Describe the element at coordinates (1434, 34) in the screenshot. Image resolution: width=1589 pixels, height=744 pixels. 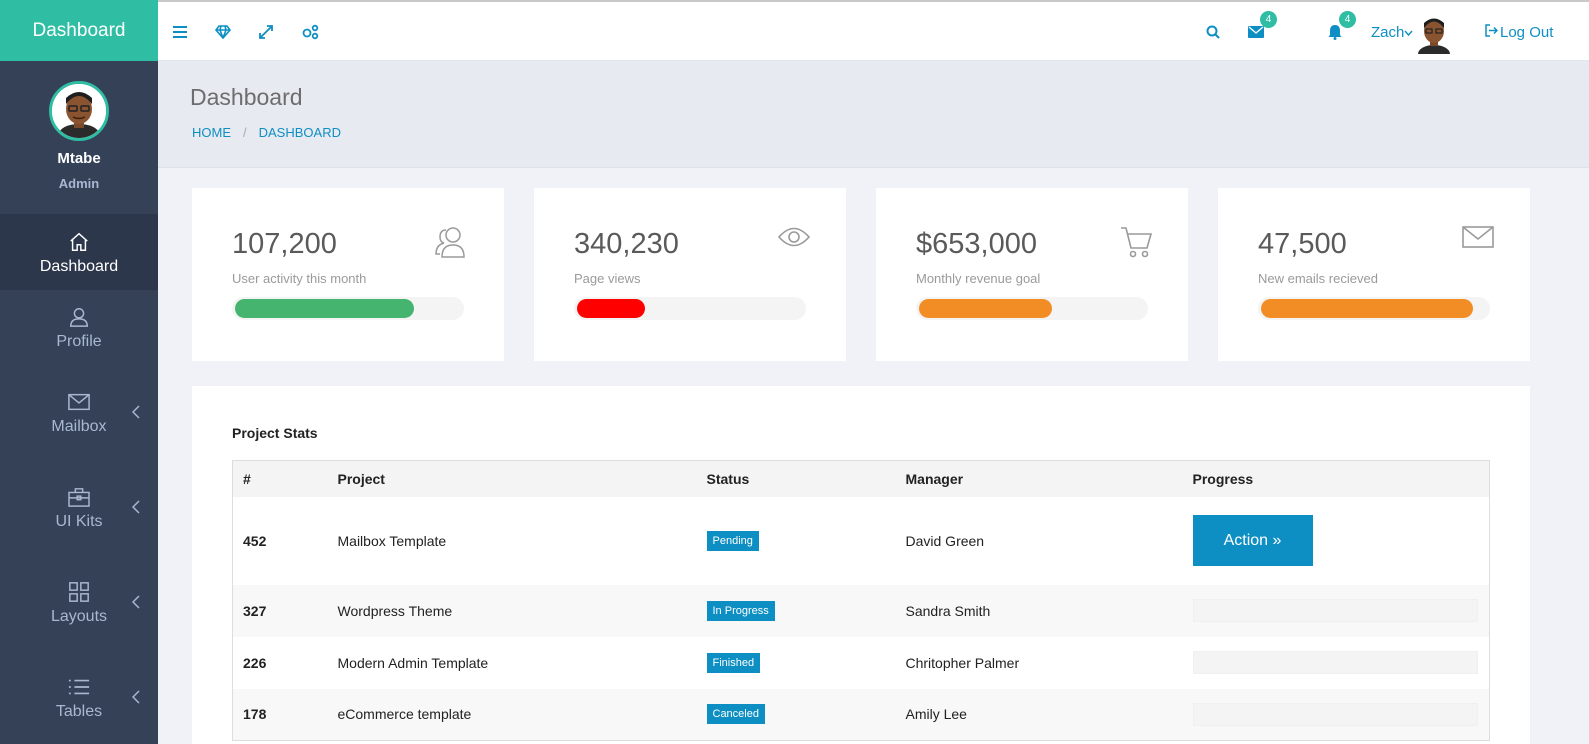
I see `user-avatar` at that location.